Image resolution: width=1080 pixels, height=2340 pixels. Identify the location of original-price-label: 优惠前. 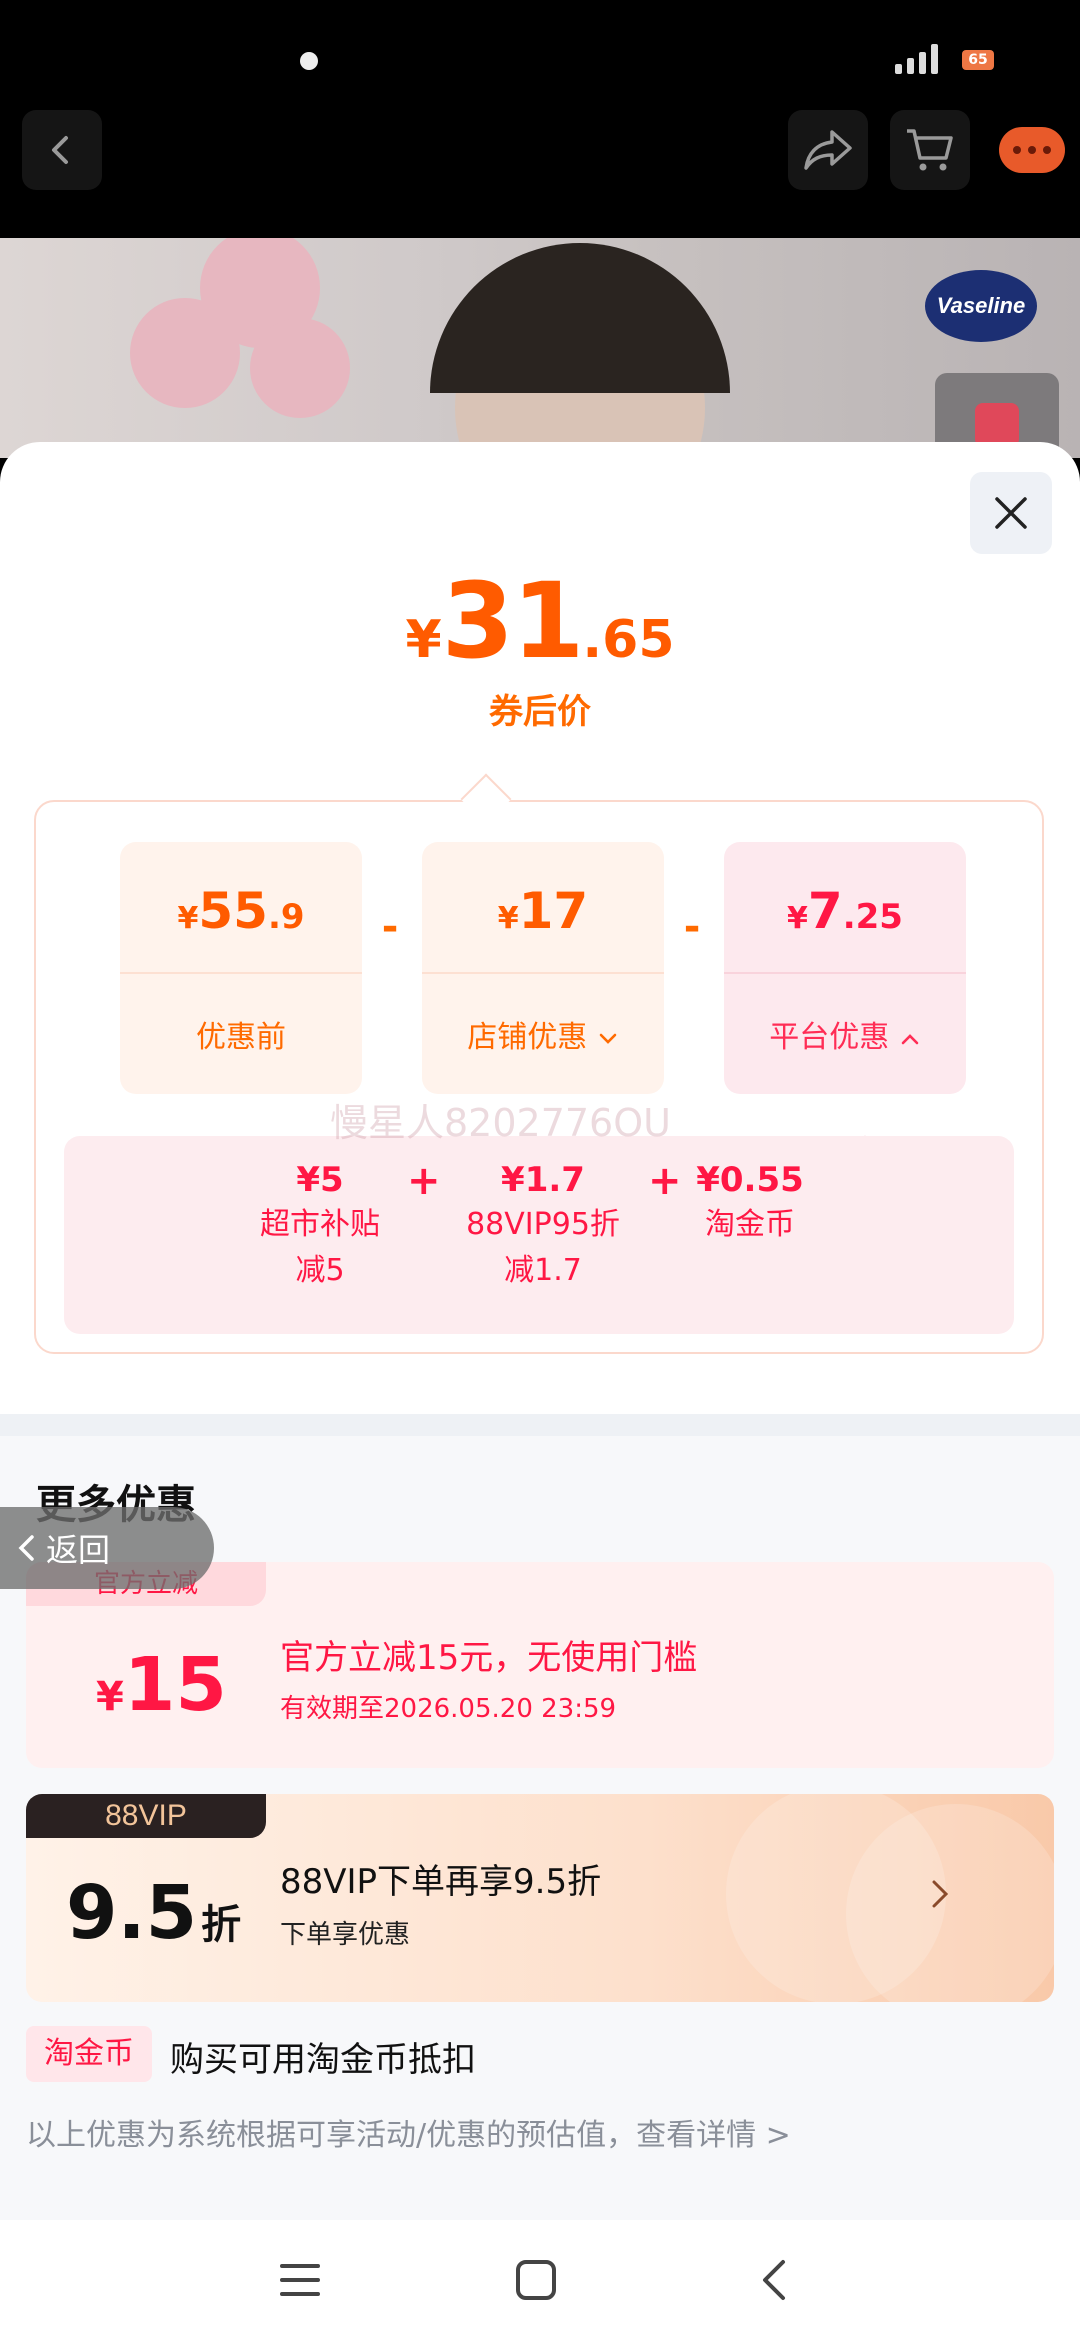
(241, 1037).